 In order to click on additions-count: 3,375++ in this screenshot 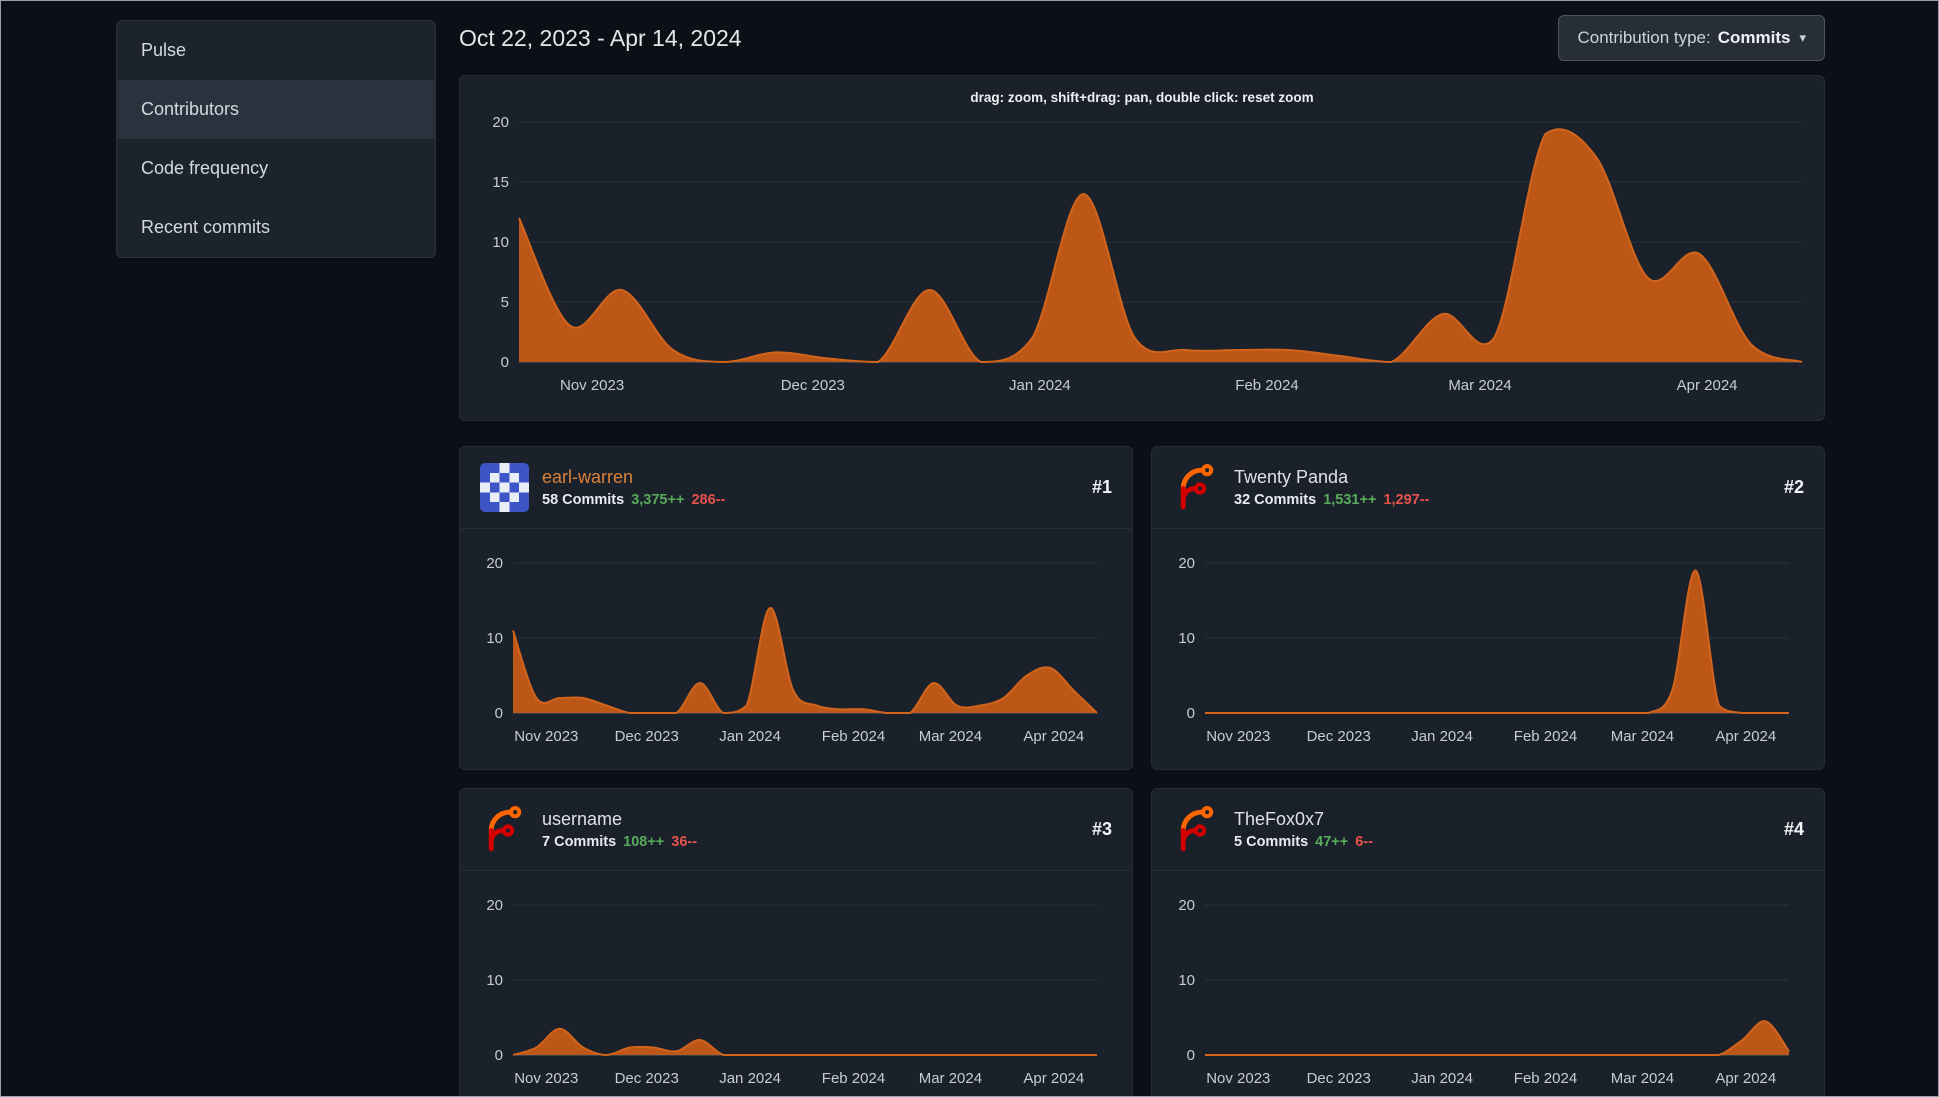, I will do `click(658, 500)`.